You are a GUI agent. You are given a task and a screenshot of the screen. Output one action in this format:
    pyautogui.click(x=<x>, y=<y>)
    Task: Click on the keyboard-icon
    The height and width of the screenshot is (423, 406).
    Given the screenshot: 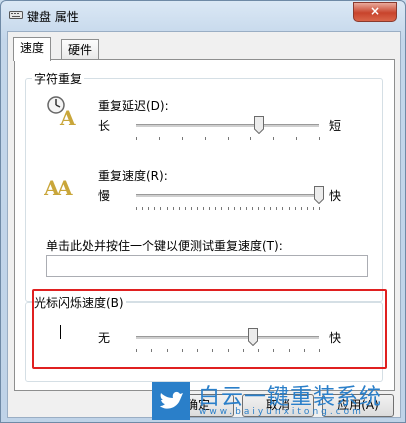 What is the action you would take?
    pyautogui.click(x=16, y=15)
    